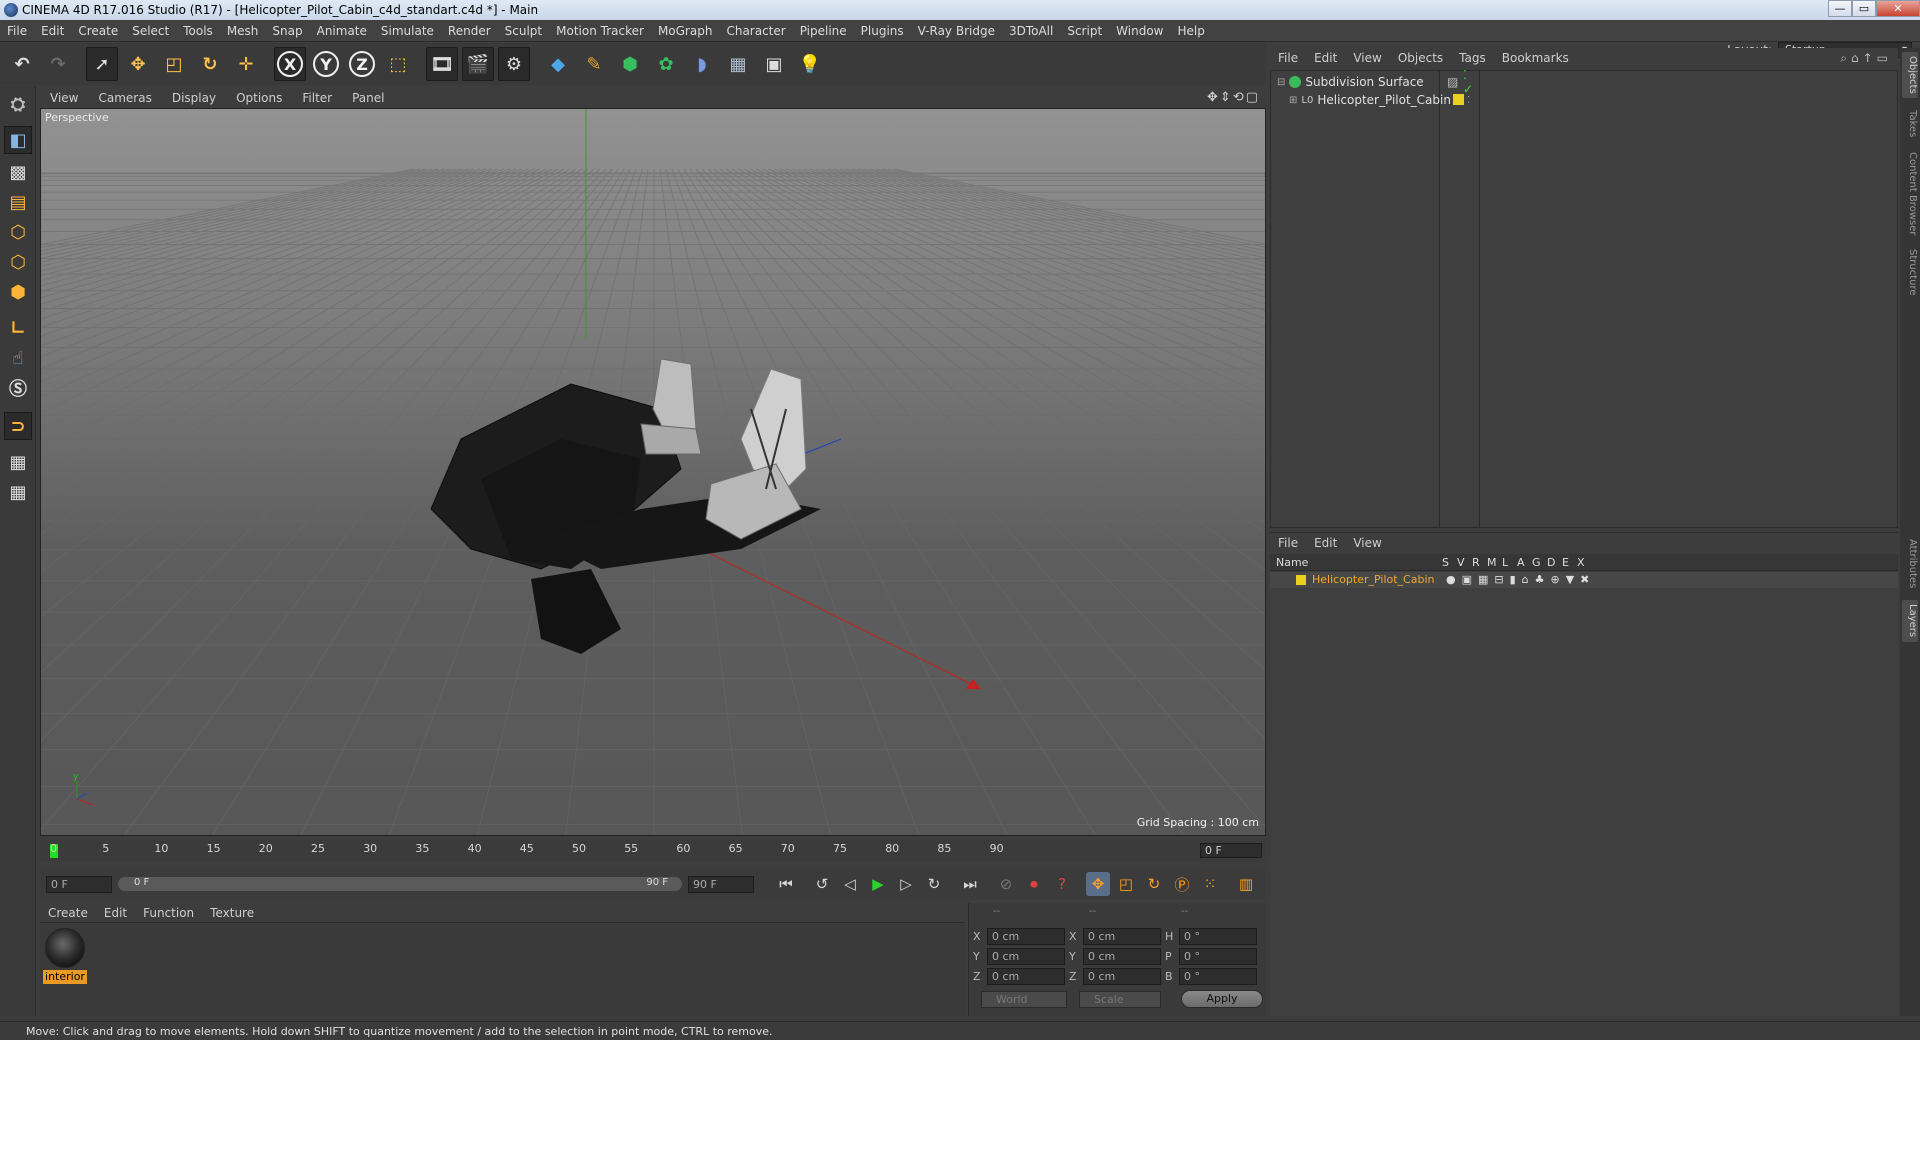 The image size is (1920, 1158). Describe the element at coordinates (1565, 562) in the screenshot. I see `column-e: E` at that location.